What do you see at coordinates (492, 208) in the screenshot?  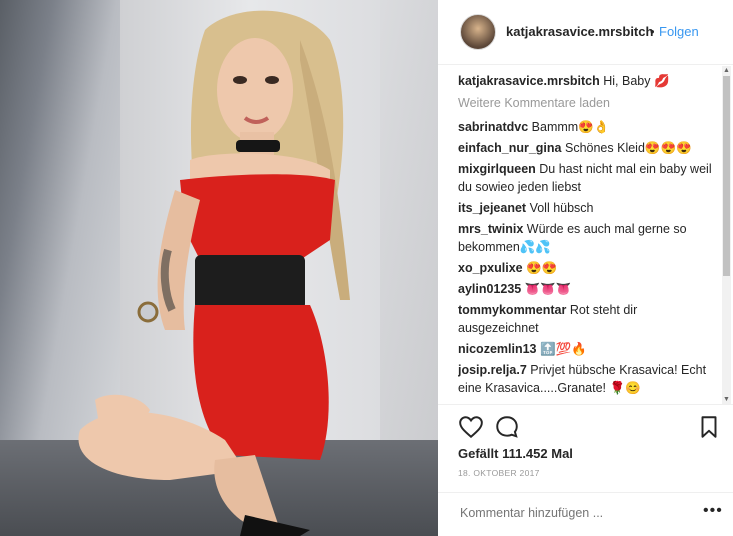 I see `comment-username: its_jejeanet` at bounding box center [492, 208].